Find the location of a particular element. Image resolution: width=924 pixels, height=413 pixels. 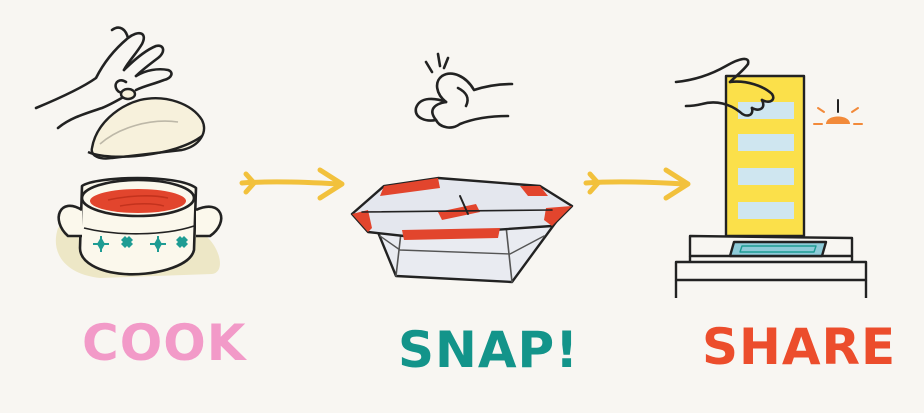

cook-label: COOK is located at coordinates (164, 343).